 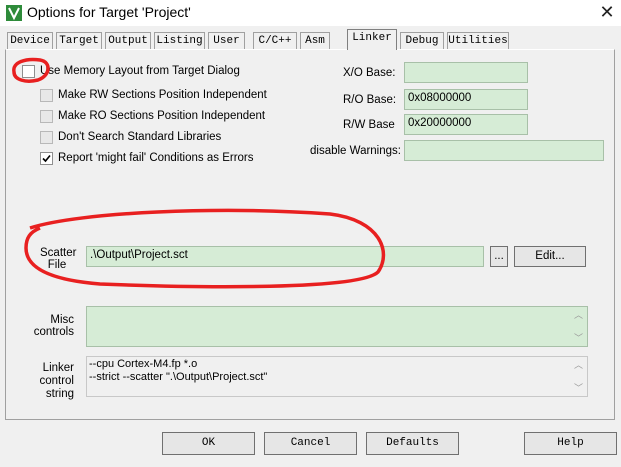 I want to click on annotation-circle-scatter, so click(x=205, y=248).